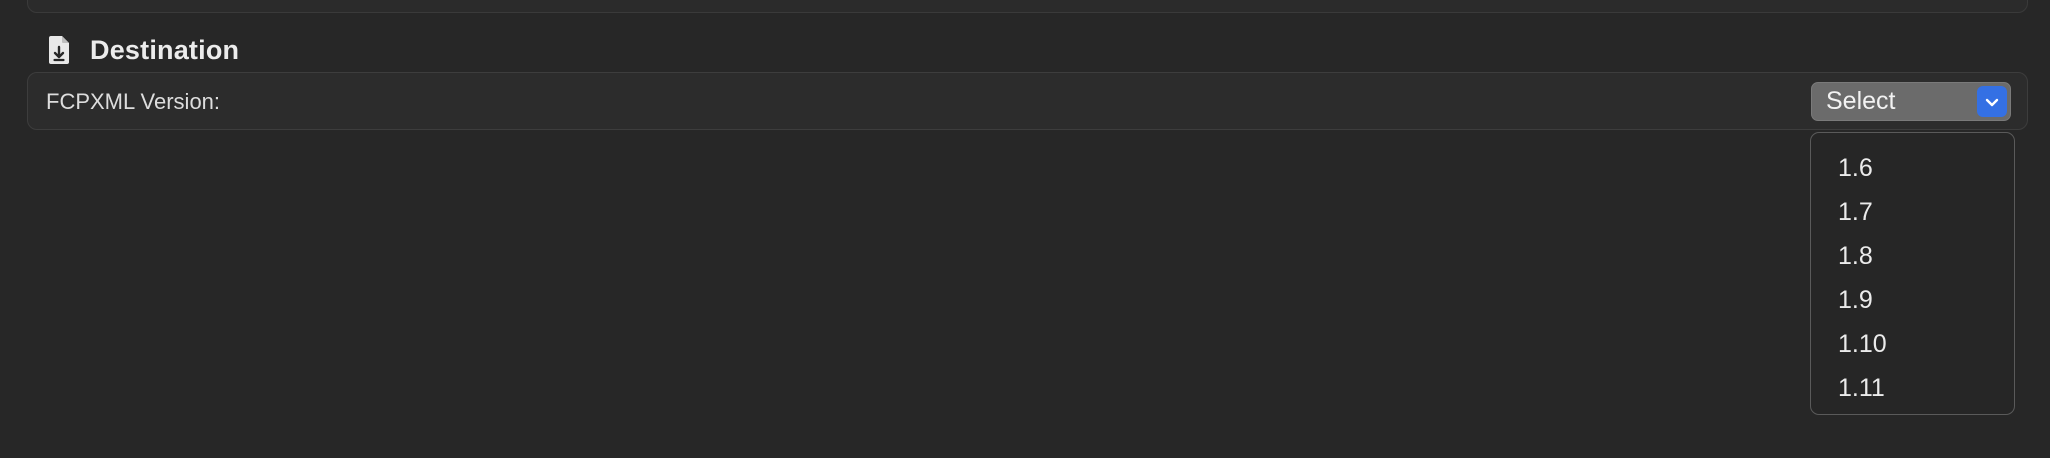 The height and width of the screenshot is (458, 2050). I want to click on dropdown-option-1-6: 1.6, so click(1912, 168).